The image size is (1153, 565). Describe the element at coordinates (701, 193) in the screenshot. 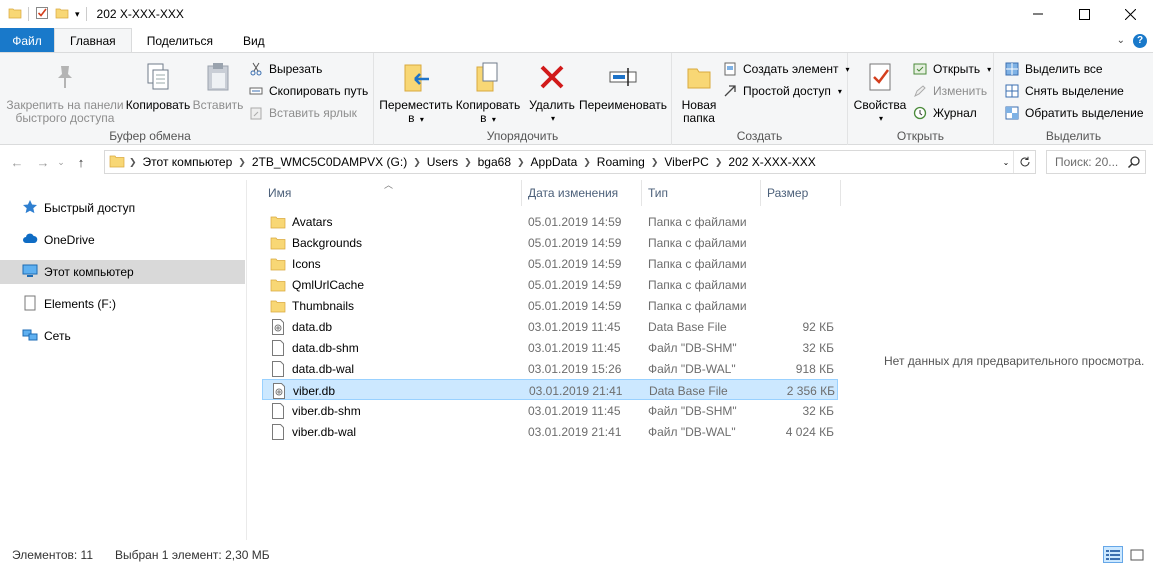

I see `column-header-type: Тип` at that location.